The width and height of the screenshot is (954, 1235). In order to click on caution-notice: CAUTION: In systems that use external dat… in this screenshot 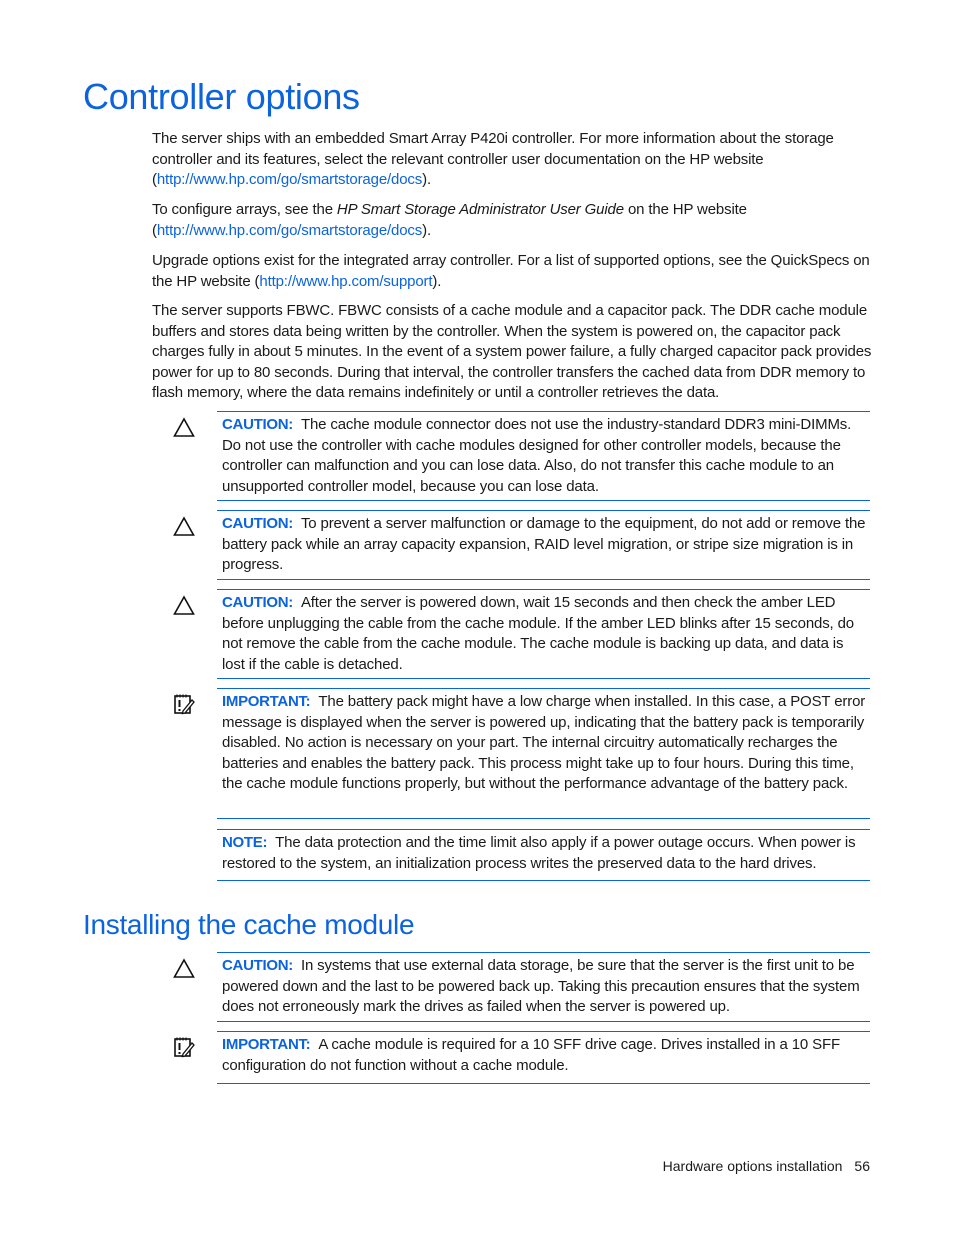, I will do `click(543, 987)`.